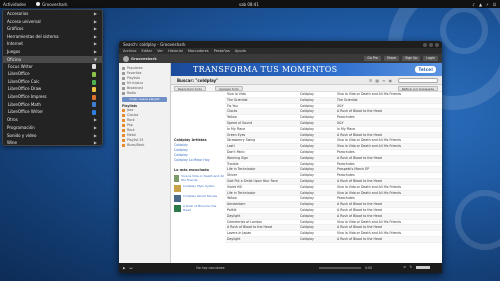 The image size is (500, 281). What do you see at coordinates (340, 105) in the screenshot?
I see `song-album: X&Y` at bounding box center [340, 105].